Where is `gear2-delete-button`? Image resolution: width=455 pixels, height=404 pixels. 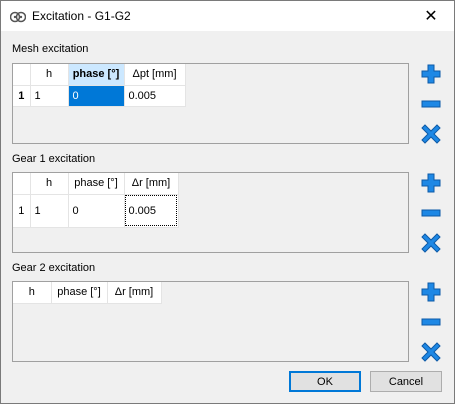
gear2-delete-button is located at coordinates (431, 352).